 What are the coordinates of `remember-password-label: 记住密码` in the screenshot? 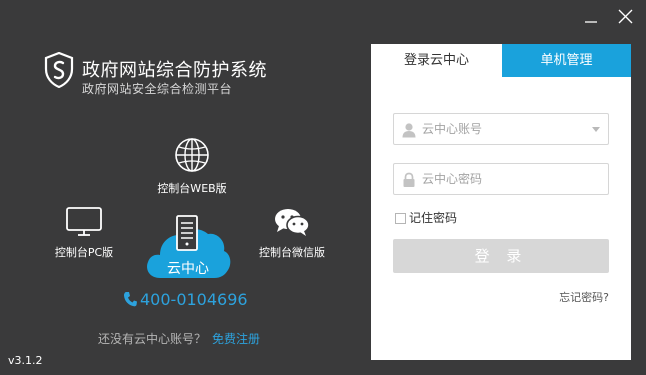 It's located at (433, 218).